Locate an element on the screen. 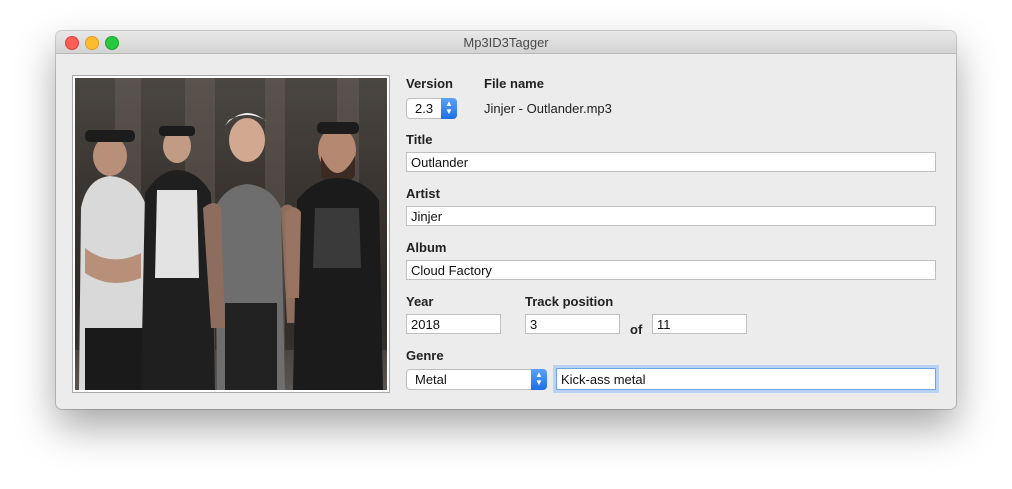 The image size is (1012, 489). genre-label: Genre is located at coordinates (425, 355).